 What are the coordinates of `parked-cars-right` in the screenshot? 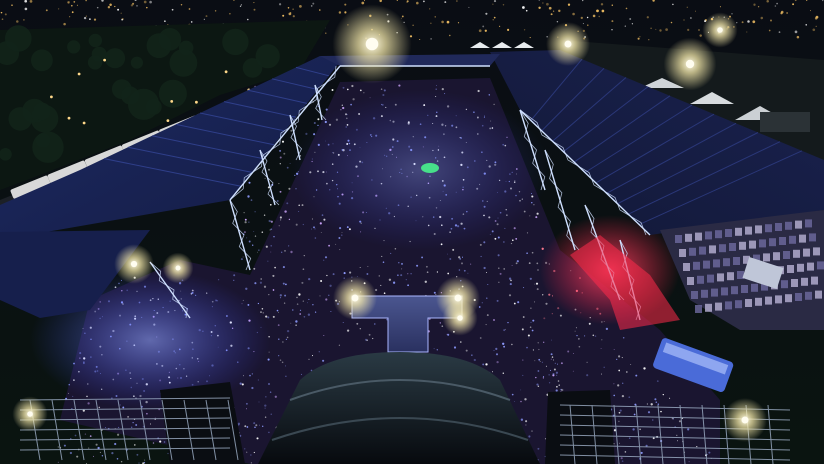 It's located at (785, 122).